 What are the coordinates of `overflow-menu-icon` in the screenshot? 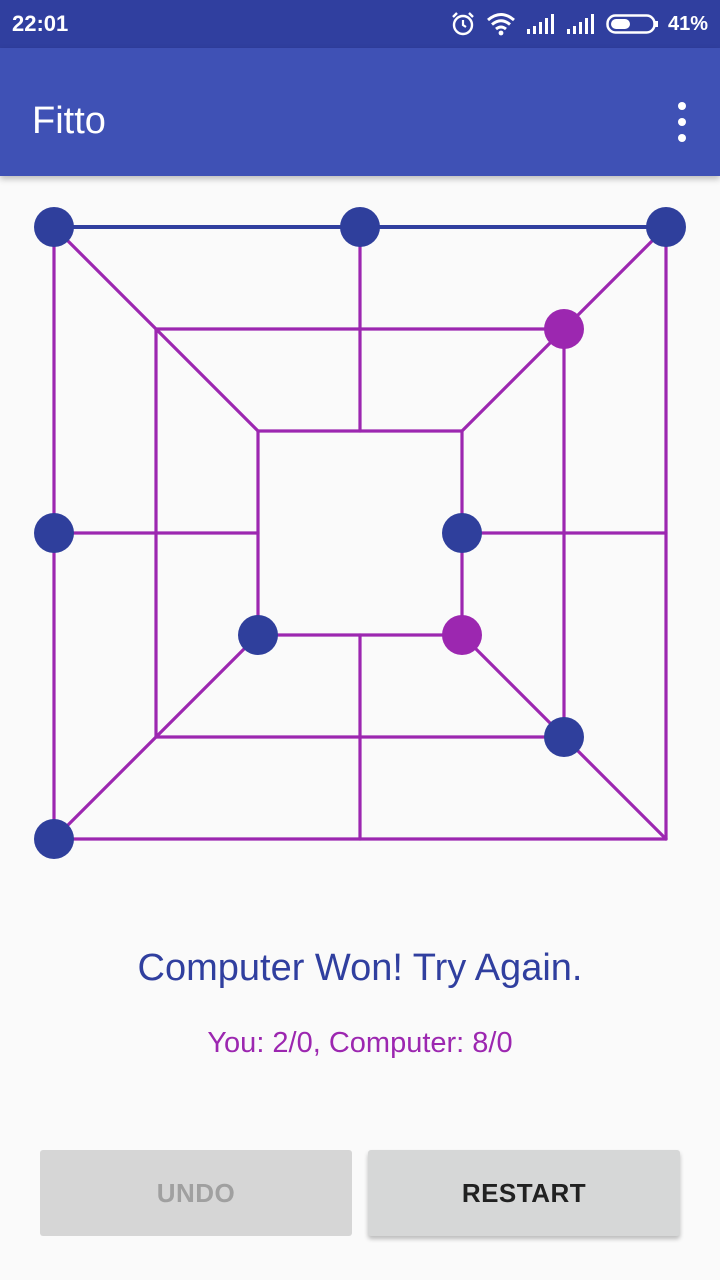 It's located at (682, 122).